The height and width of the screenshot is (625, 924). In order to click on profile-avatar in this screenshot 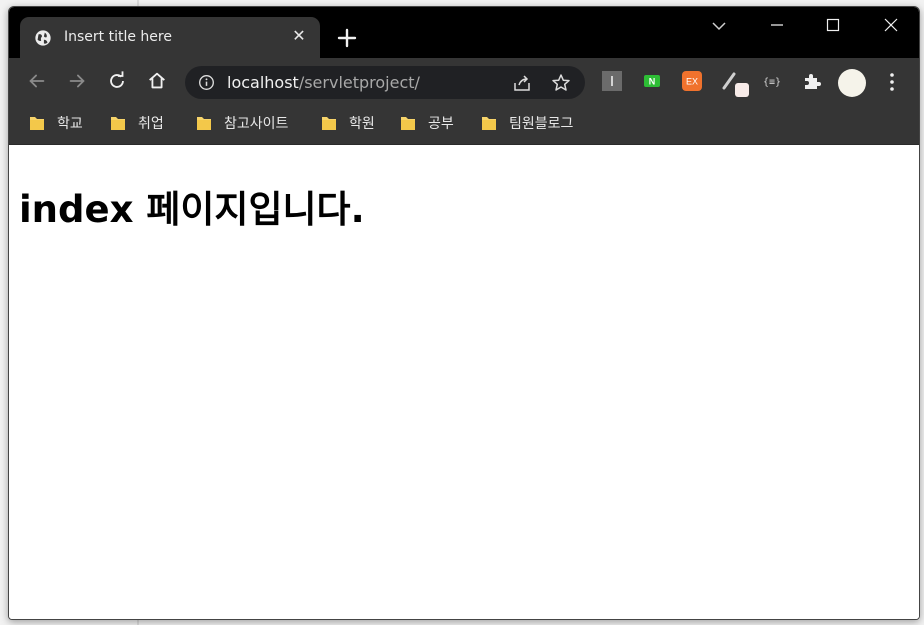, I will do `click(852, 83)`.